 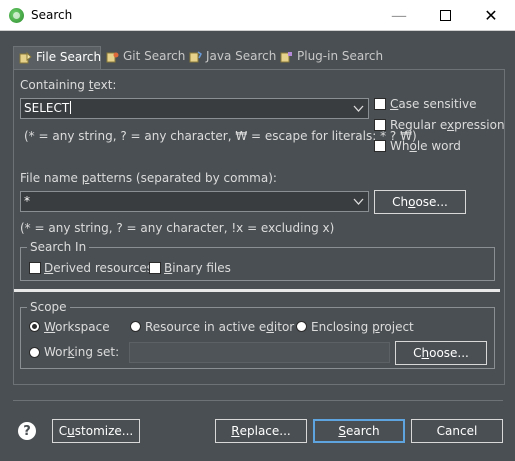 I want to click on binary-files-label: Binary files, so click(x=197, y=268).